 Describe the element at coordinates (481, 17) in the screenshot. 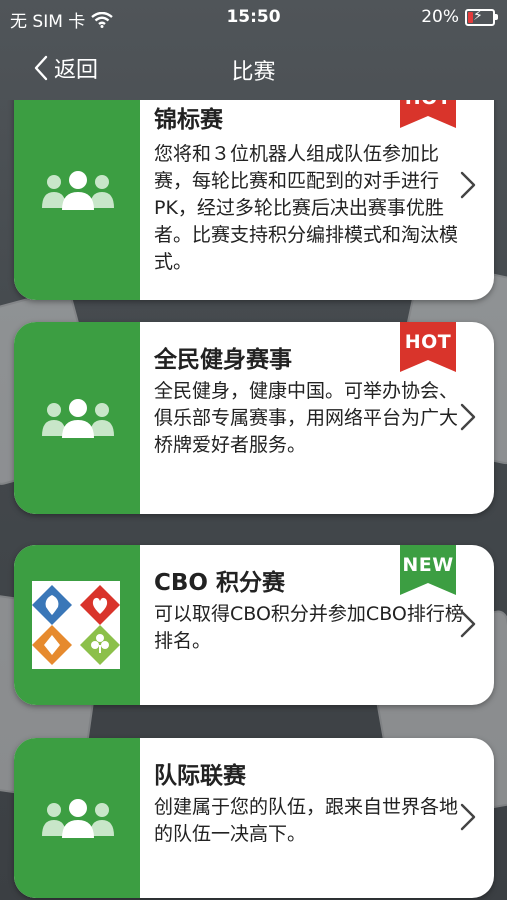

I see `battery-charging-icon: ⚡` at that location.